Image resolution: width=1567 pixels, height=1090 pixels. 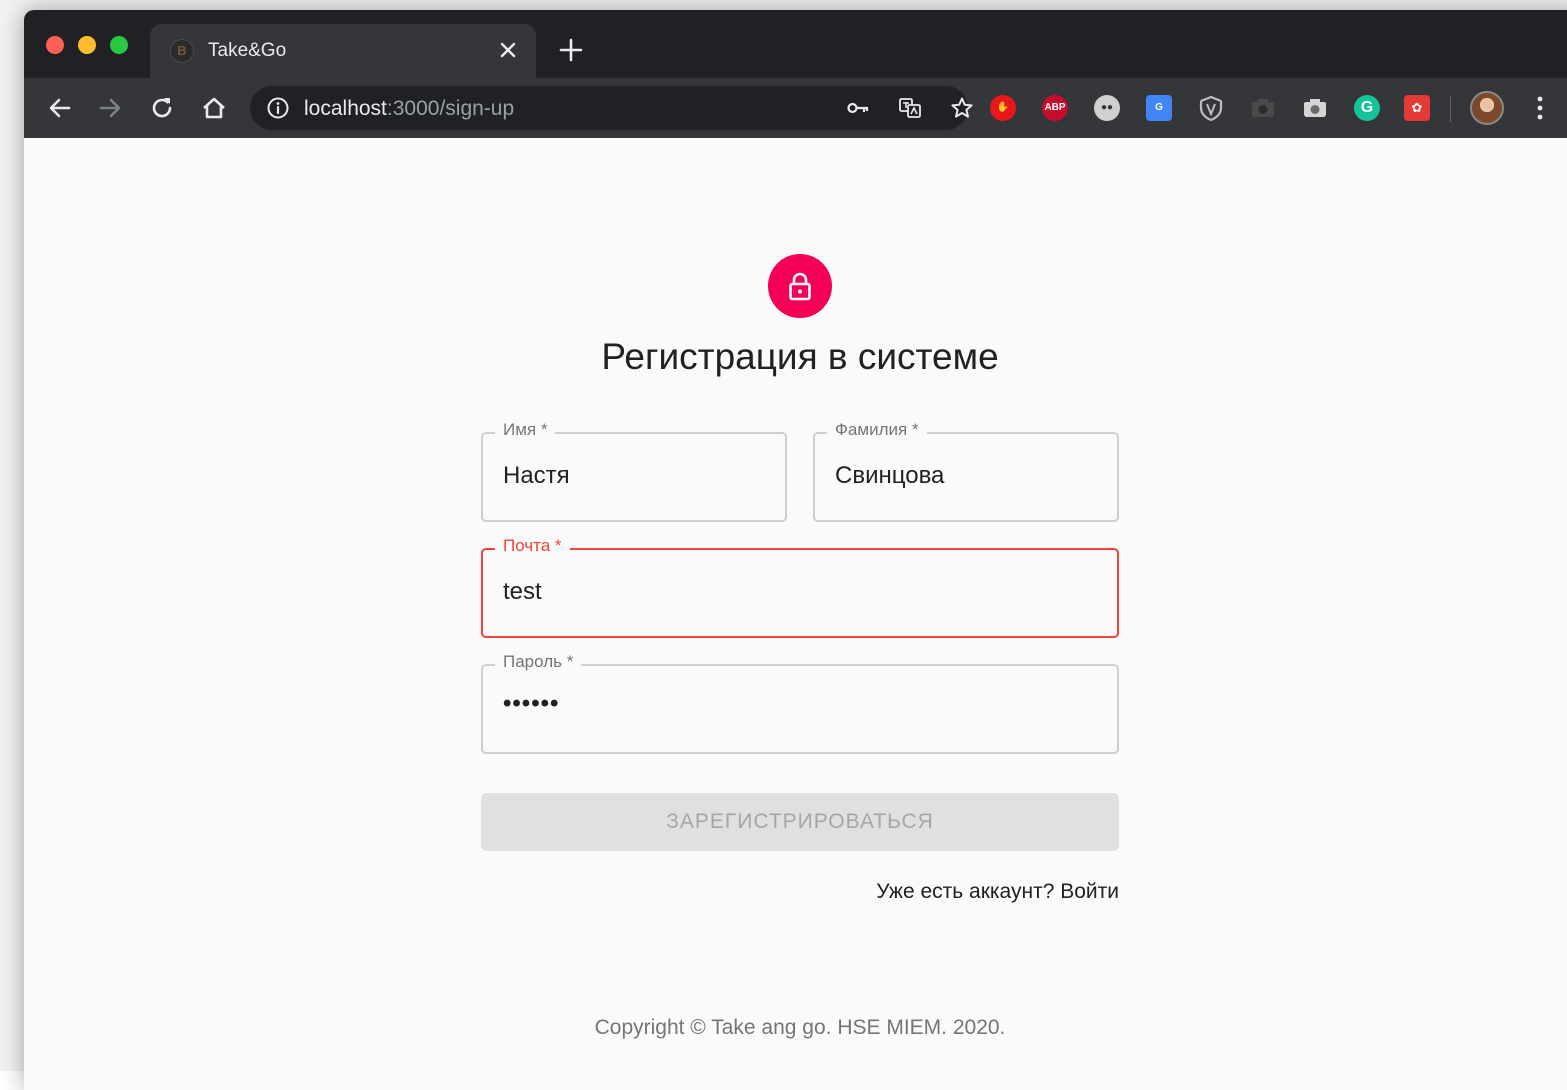 I want to click on sign-in-link: Уже есть аккаунт? Войти, so click(x=997, y=892).